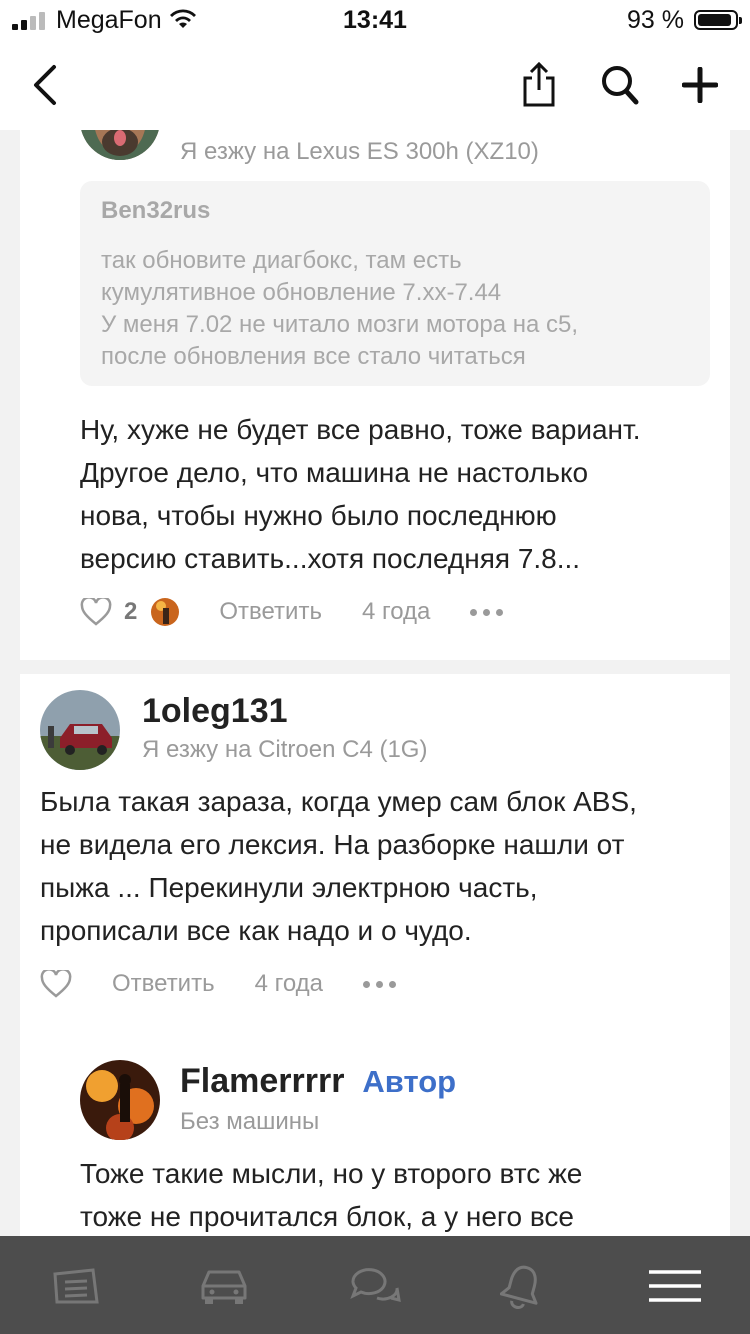 The width and height of the screenshot is (750, 1334). I want to click on car-icon, so click(224, 1287).